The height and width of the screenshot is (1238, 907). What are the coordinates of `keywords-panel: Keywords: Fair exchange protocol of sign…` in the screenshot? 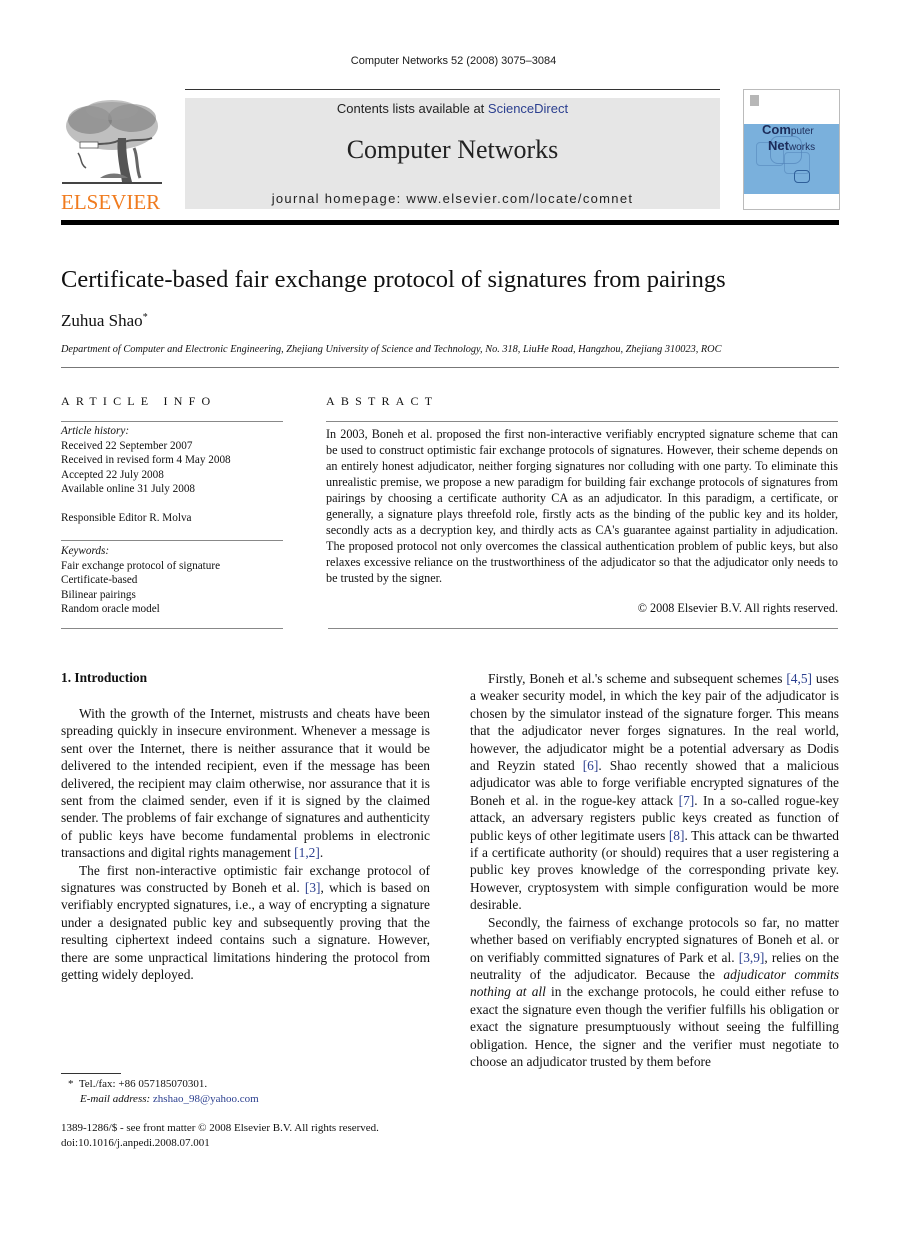 It's located at (172, 580).